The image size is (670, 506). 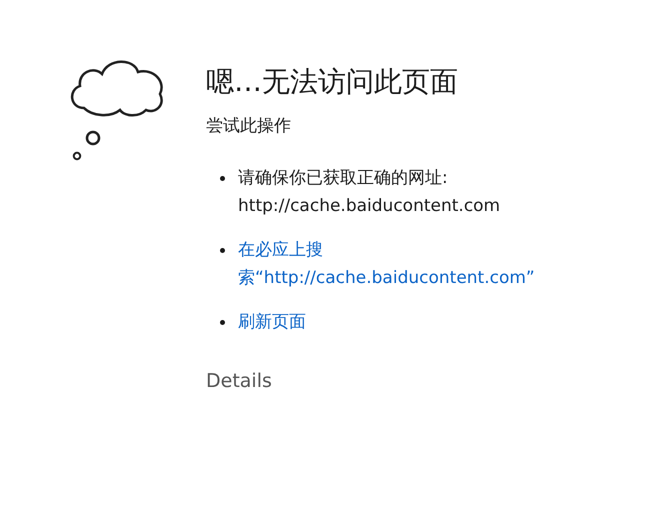 What do you see at coordinates (332, 82) in the screenshot?
I see `page-title: 嗯…无法访问此页面` at bounding box center [332, 82].